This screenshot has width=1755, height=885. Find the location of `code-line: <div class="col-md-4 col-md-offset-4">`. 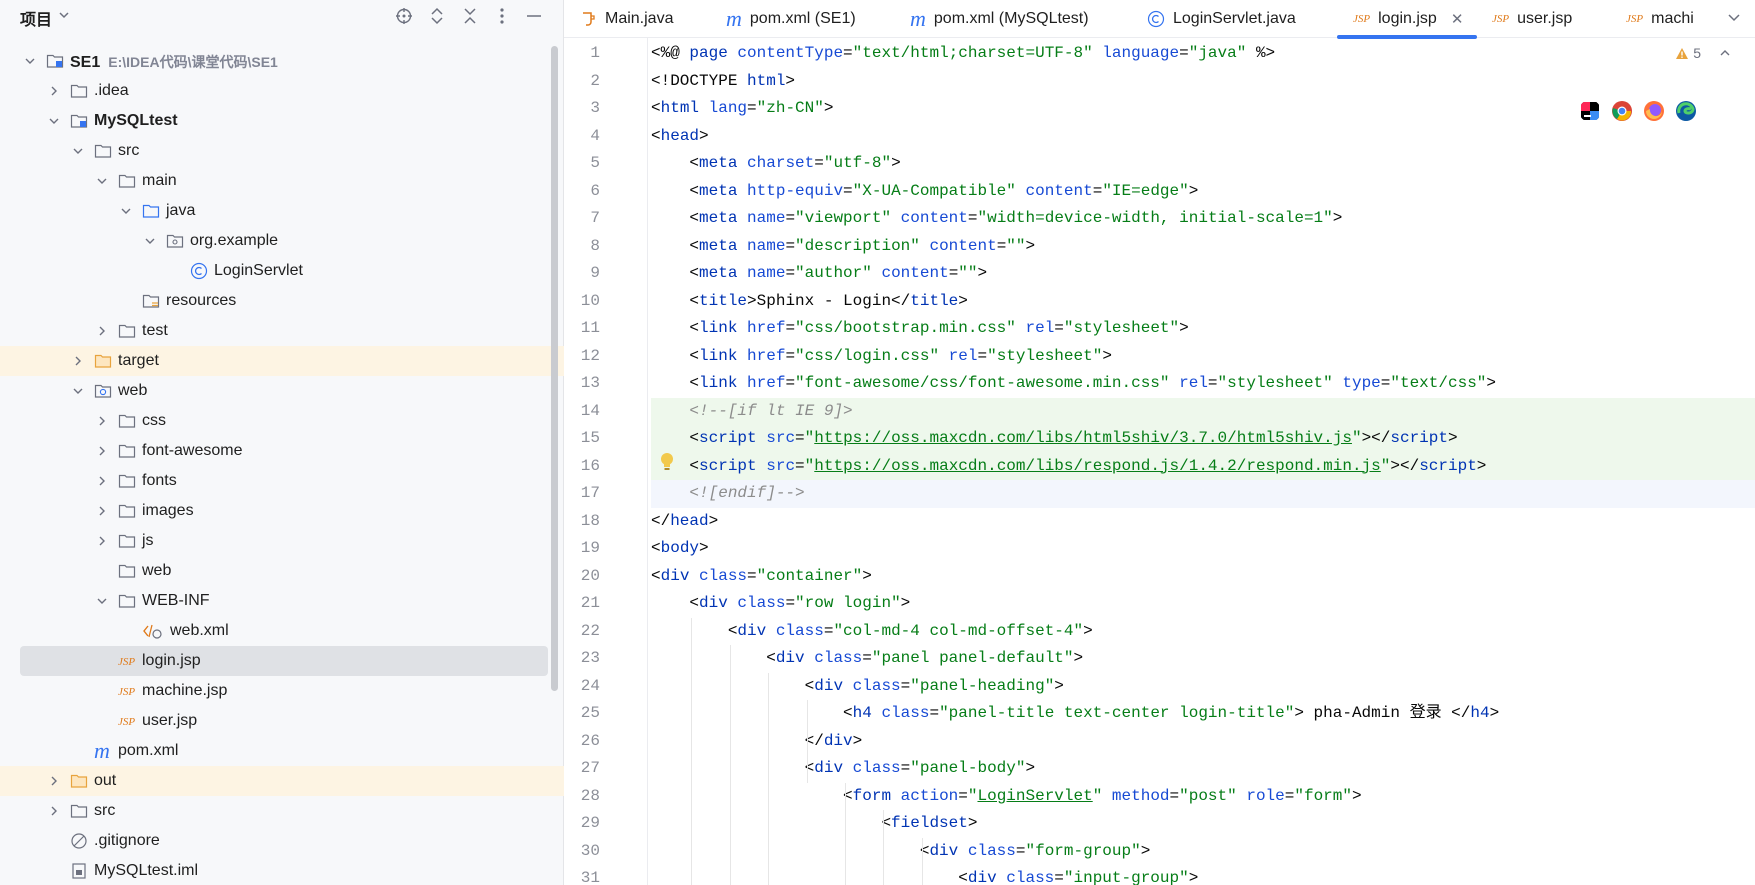

code-line: <div class="col-md-4 col-md-offset-4"> is located at coordinates (872, 632).